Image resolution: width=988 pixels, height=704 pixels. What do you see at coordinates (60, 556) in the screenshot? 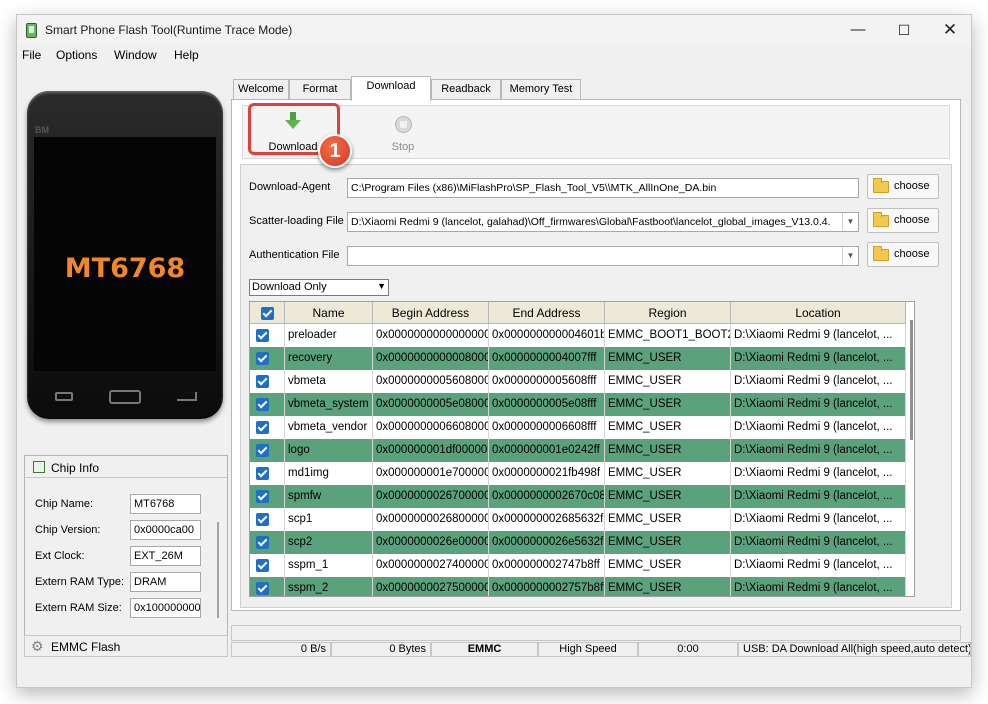
I see `ext-clock-label: Ext Clock:` at bounding box center [60, 556].